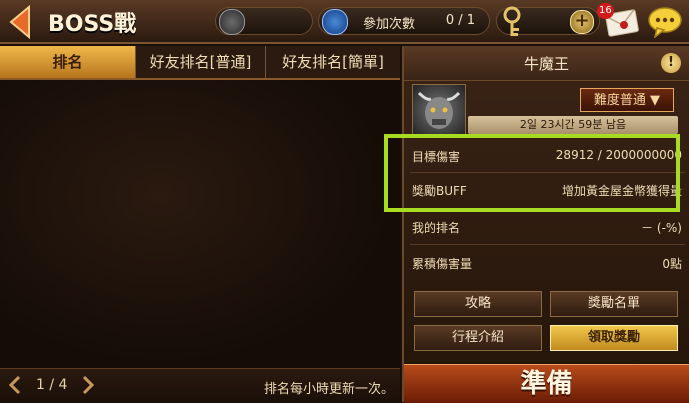 Image resolution: width=689 pixels, height=403 pixels. I want to click on tab-friend-ranking-normal: 好友排名[普通], so click(201, 62).